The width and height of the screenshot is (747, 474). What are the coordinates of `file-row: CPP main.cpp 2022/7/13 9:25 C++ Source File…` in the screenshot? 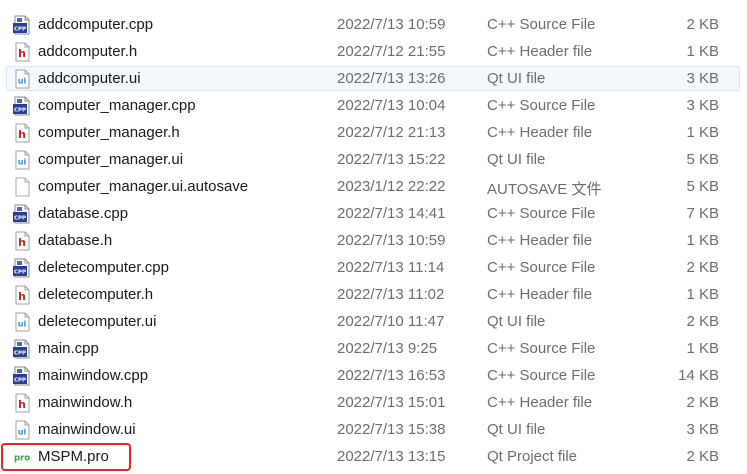 It's located at (373, 348).